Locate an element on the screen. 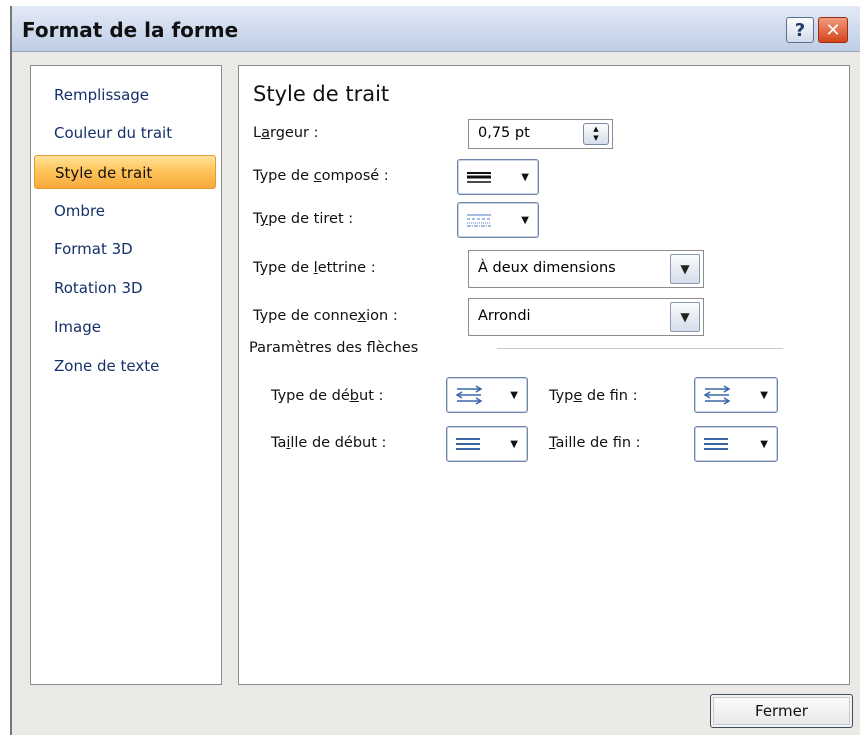 The image size is (860, 735). lettrine-value: À deux dimensions is located at coordinates (547, 268).